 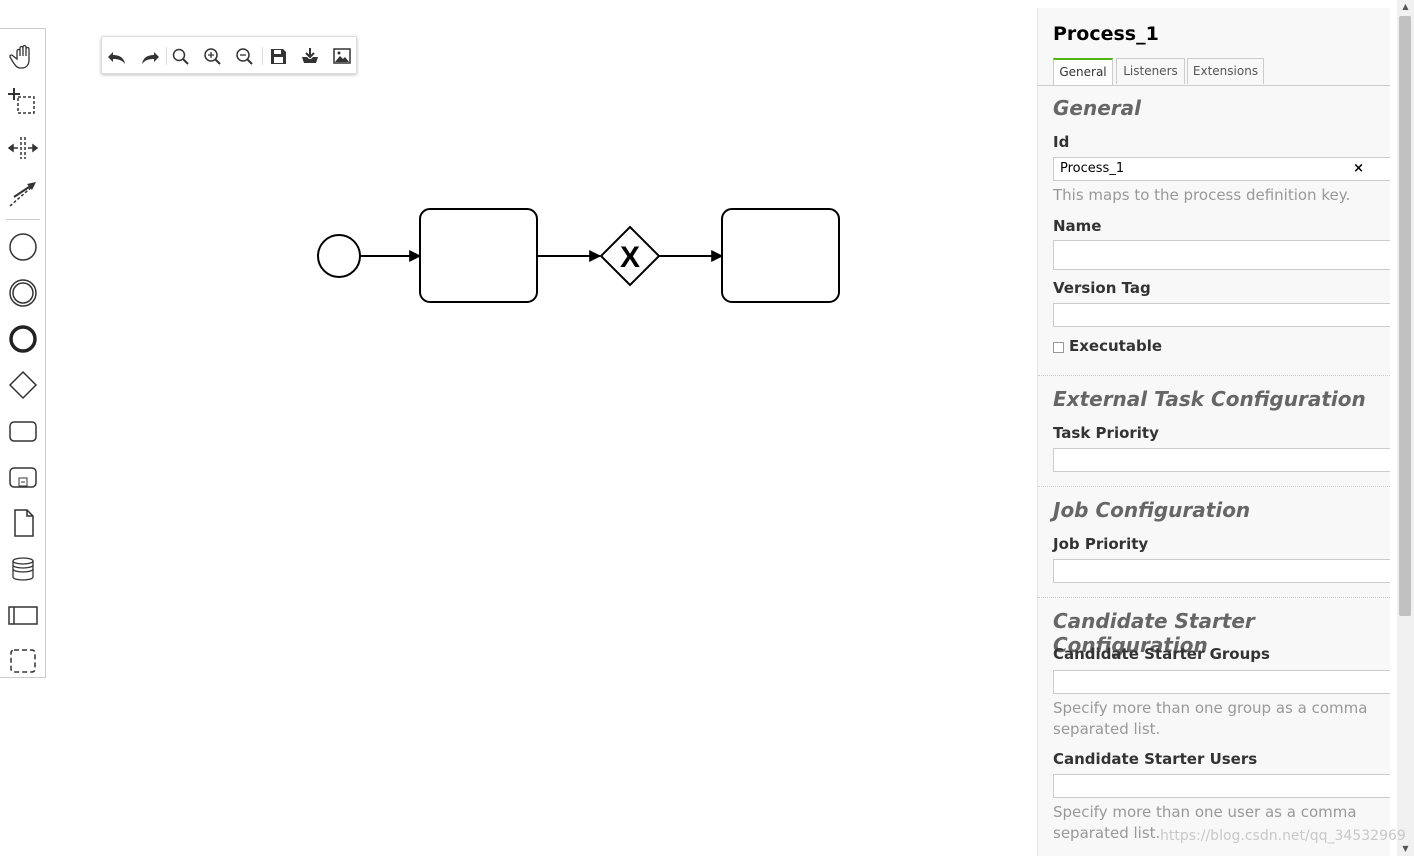 I want to click on name-field, so click(x=1221, y=255).